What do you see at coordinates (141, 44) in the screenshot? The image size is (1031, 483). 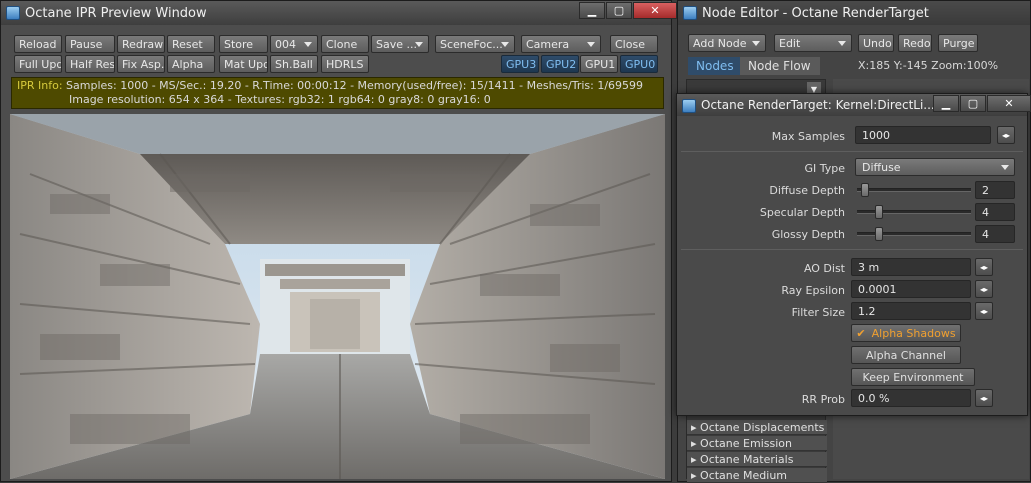 I see `redraw-button: Redraw` at bounding box center [141, 44].